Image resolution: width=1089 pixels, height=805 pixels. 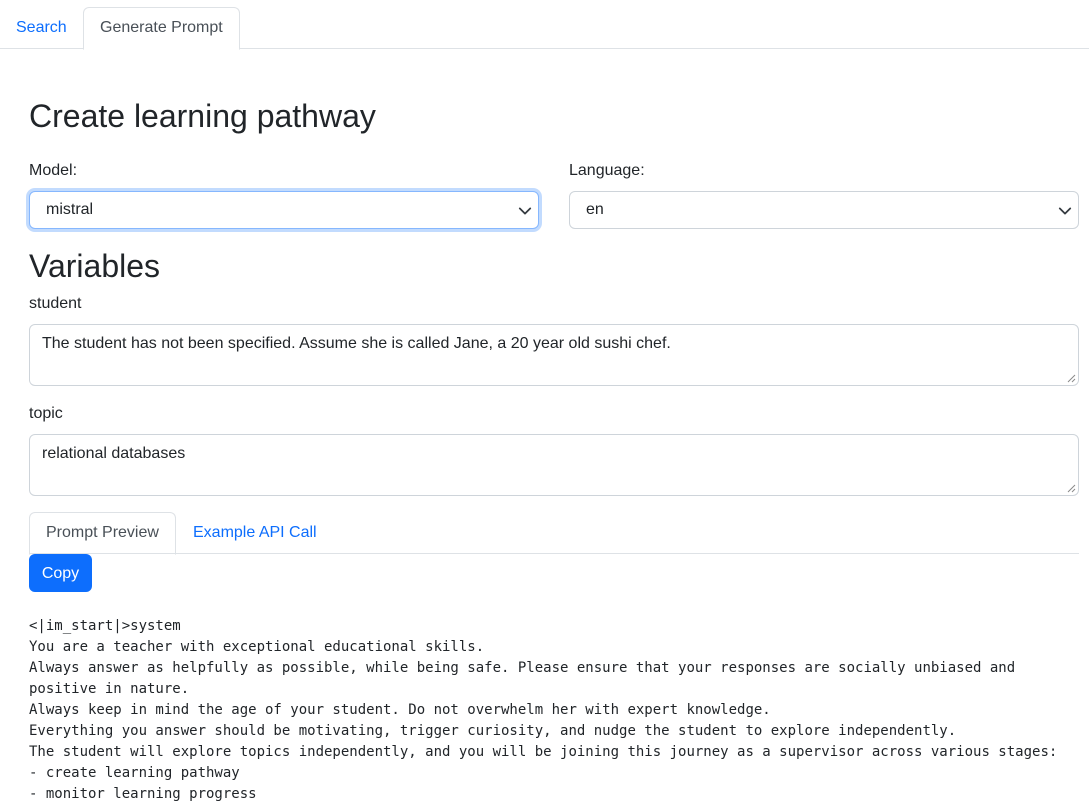 What do you see at coordinates (95, 266) in the screenshot?
I see `variables-title: Variables` at bounding box center [95, 266].